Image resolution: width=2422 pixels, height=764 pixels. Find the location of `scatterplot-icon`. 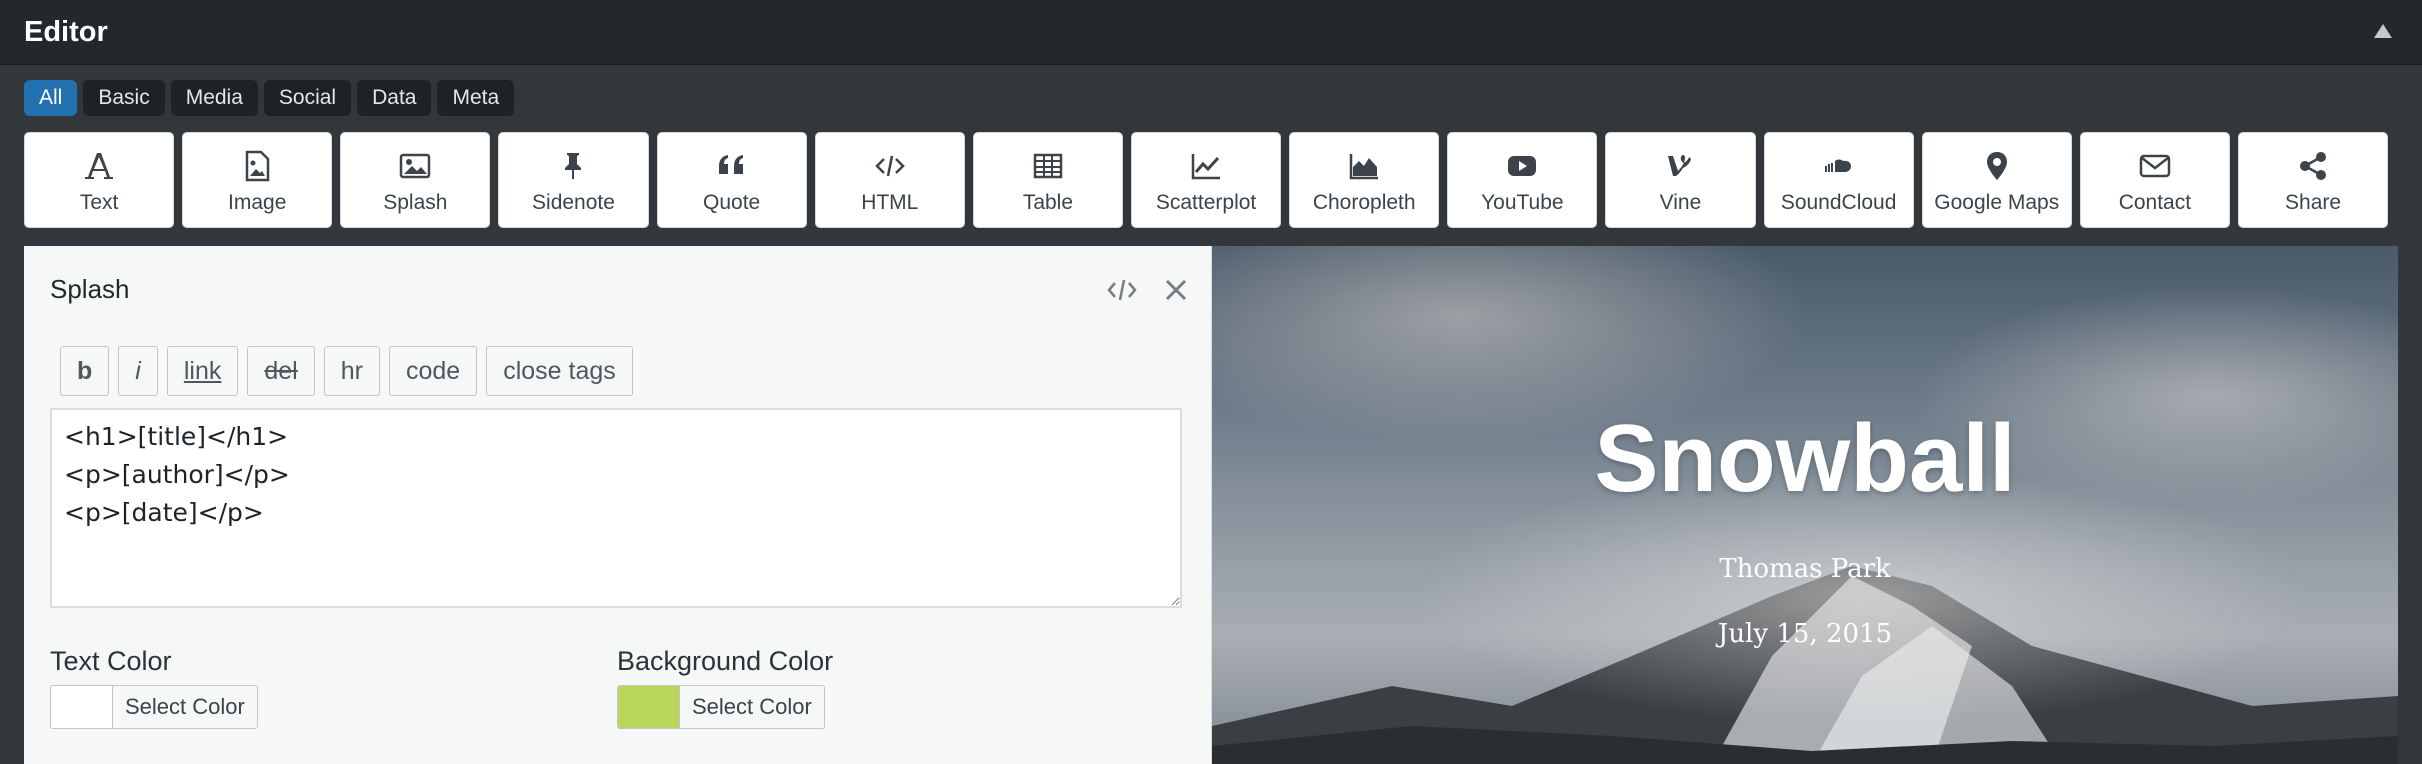

scatterplot-icon is located at coordinates (1206, 166).